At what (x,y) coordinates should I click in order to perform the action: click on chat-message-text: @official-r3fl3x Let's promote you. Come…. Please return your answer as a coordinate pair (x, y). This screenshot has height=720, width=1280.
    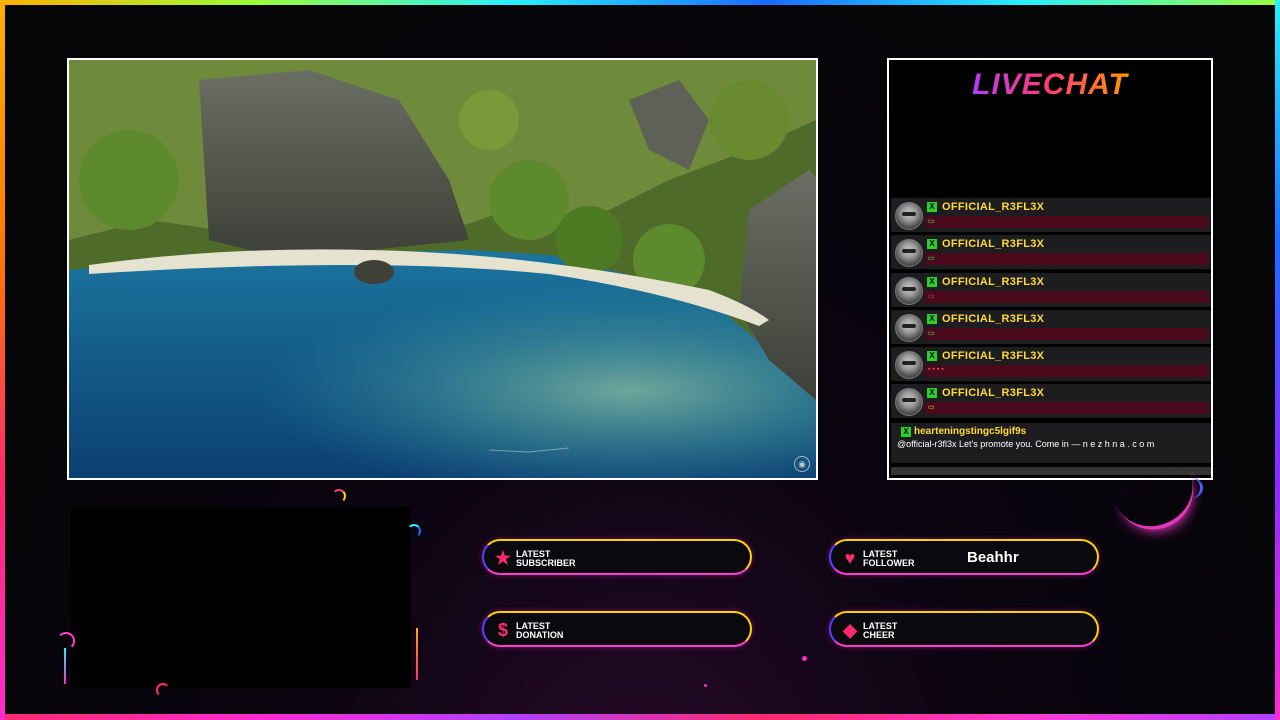
    Looking at the image, I should click on (1026, 444).